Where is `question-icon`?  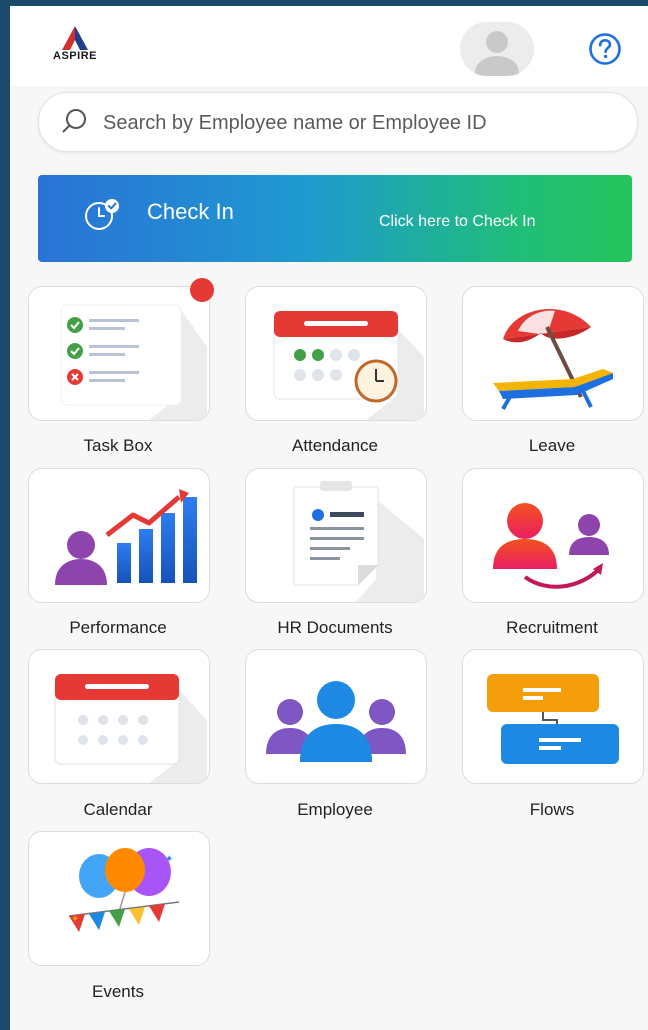
question-icon is located at coordinates (605, 49).